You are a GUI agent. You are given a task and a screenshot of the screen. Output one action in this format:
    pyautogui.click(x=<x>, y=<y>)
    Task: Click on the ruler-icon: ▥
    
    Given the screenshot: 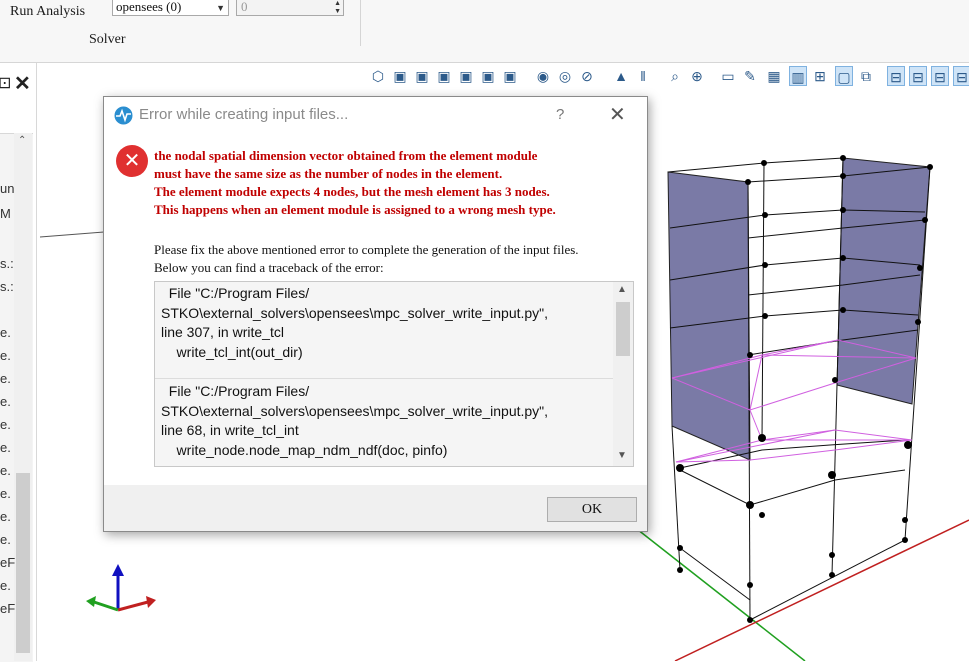 What is the action you would take?
    pyautogui.click(x=798, y=76)
    